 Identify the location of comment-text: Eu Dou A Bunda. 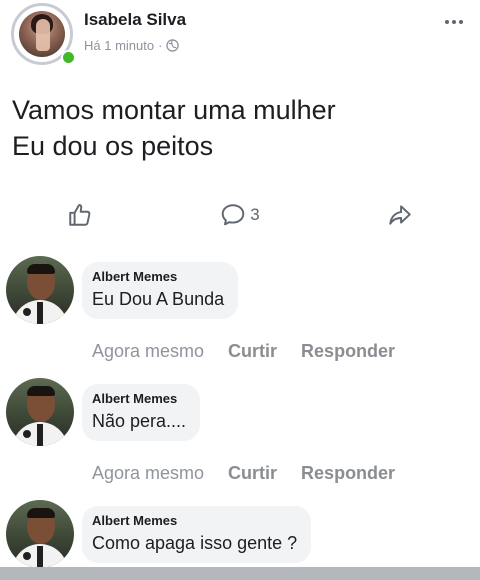
(158, 299).